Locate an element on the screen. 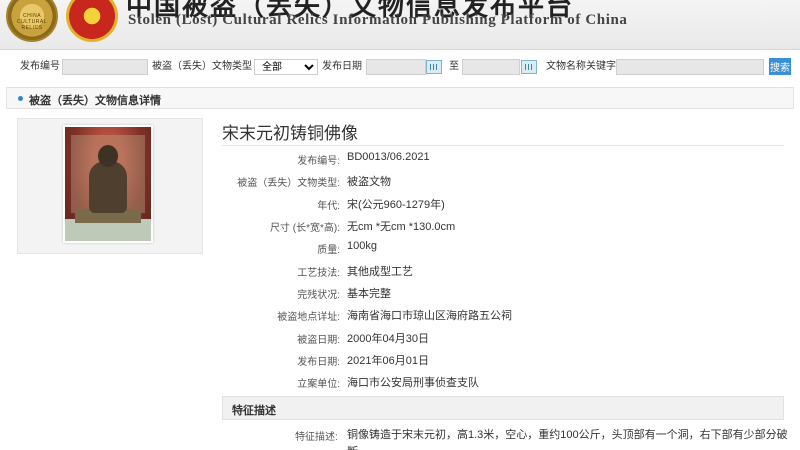 This screenshot has width=800, height=450. panel-header: 被盗（丢失）文物信息详情 is located at coordinates (400, 98).